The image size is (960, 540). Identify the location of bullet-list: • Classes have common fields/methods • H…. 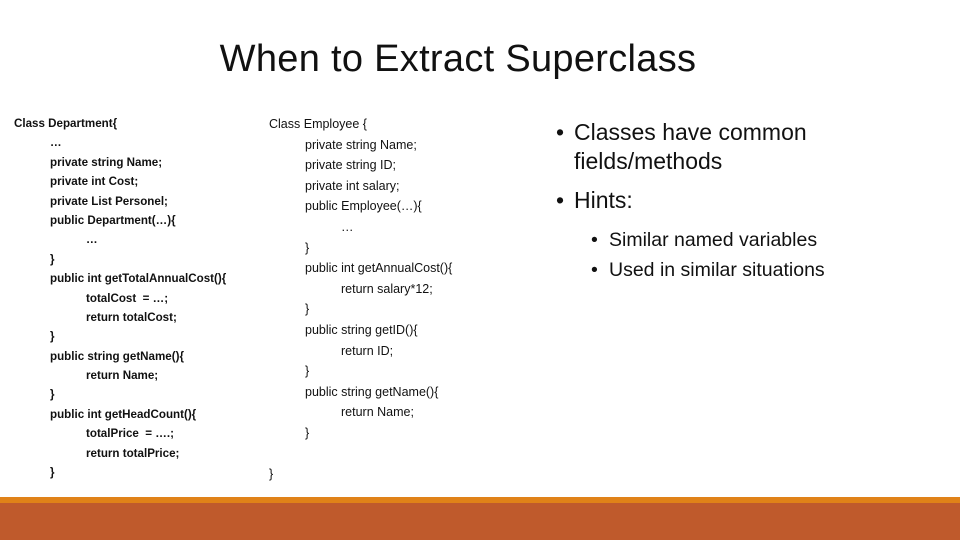
(751, 201).